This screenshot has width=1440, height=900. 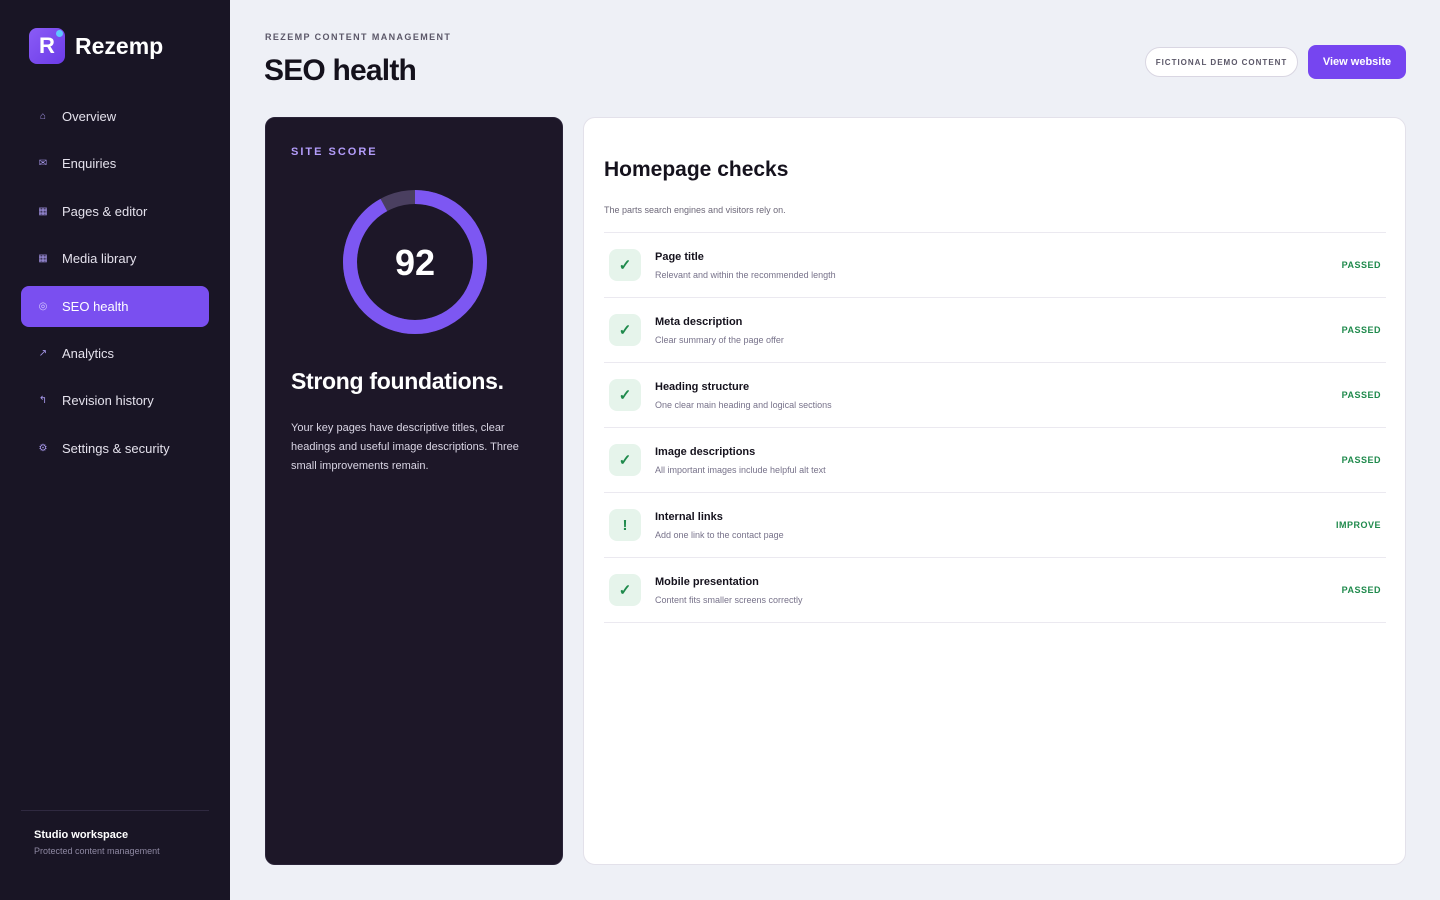 What do you see at coordinates (99, 259) in the screenshot?
I see `sidebar-item-label: Media library` at bounding box center [99, 259].